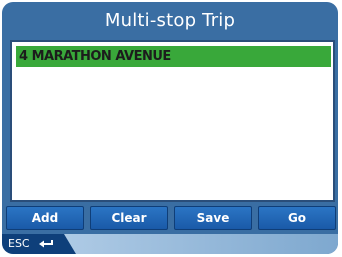  What do you see at coordinates (46, 244) in the screenshot?
I see `return-arrow-icon` at bounding box center [46, 244].